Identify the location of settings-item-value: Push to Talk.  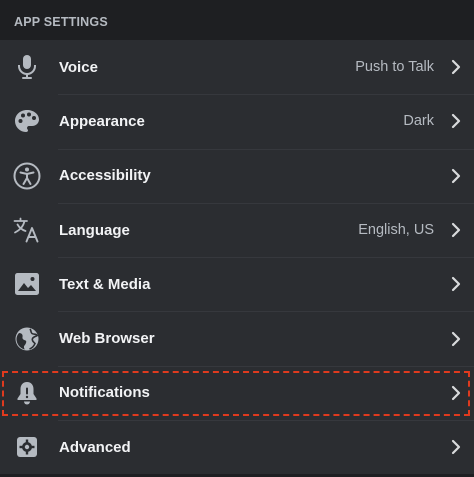
(394, 67).